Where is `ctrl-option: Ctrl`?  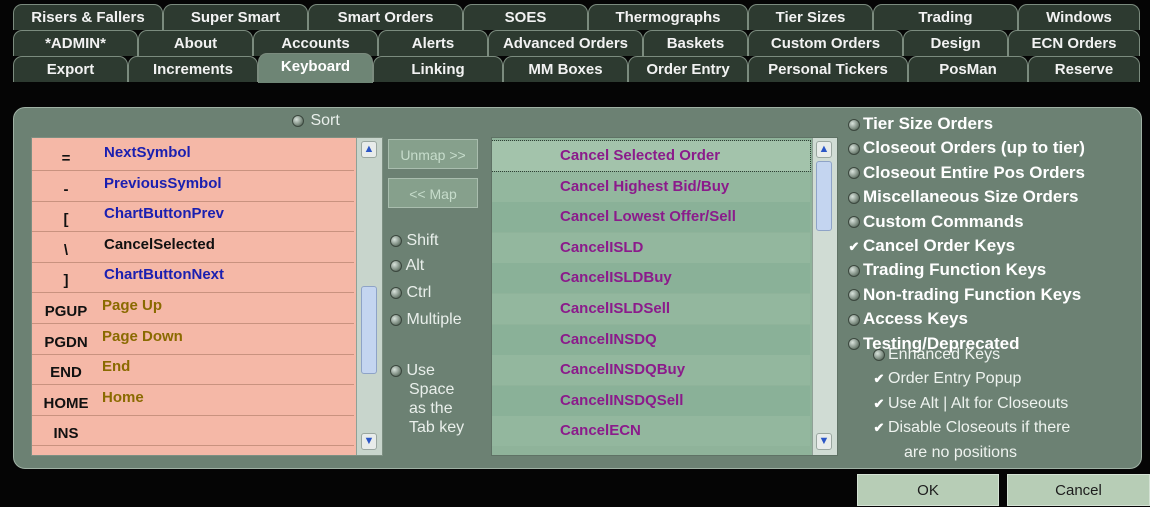
ctrl-option: Ctrl is located at coordinates (410, 293).